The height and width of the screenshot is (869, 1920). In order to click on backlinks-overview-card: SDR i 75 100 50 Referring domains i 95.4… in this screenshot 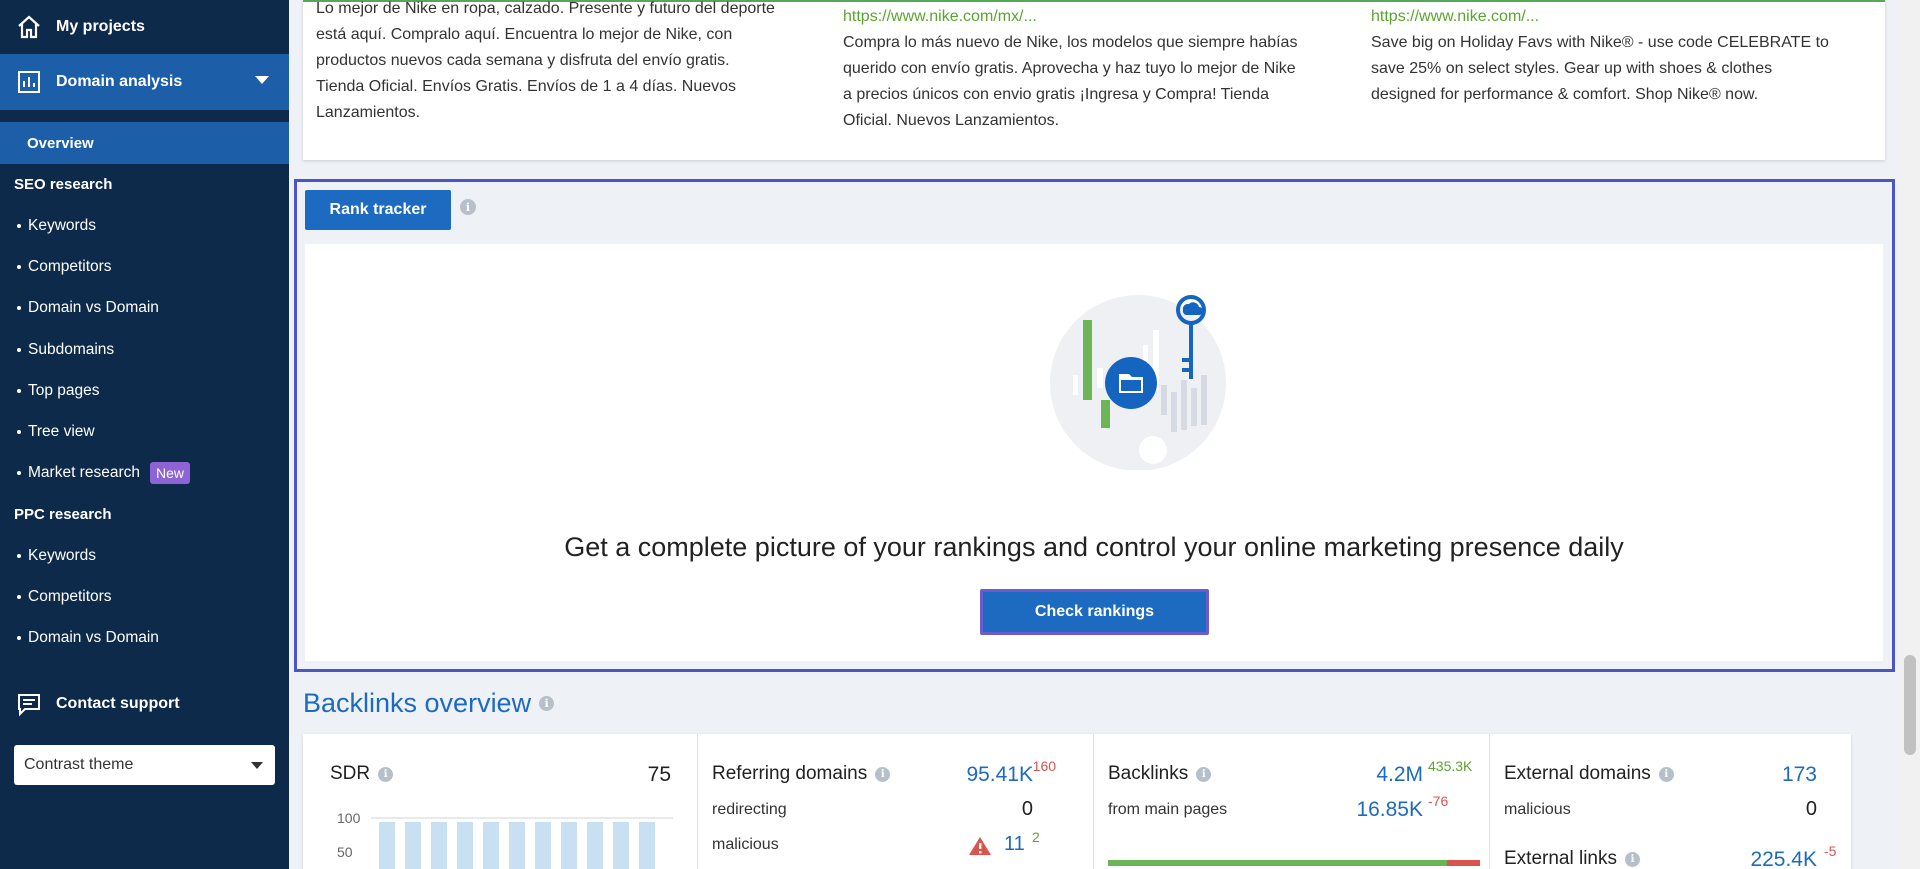, I will do `click(1077, 801)`.